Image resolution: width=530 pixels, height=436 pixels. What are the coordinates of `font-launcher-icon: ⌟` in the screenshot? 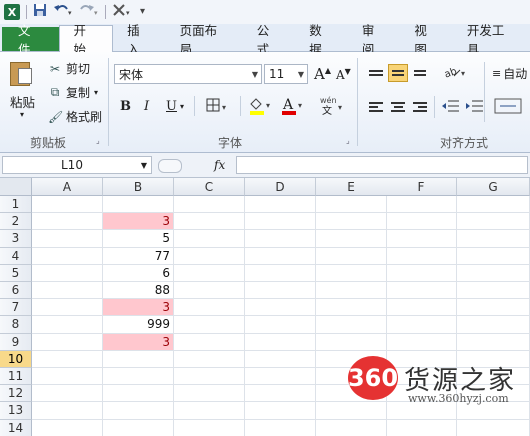 It's located at (348, 140).